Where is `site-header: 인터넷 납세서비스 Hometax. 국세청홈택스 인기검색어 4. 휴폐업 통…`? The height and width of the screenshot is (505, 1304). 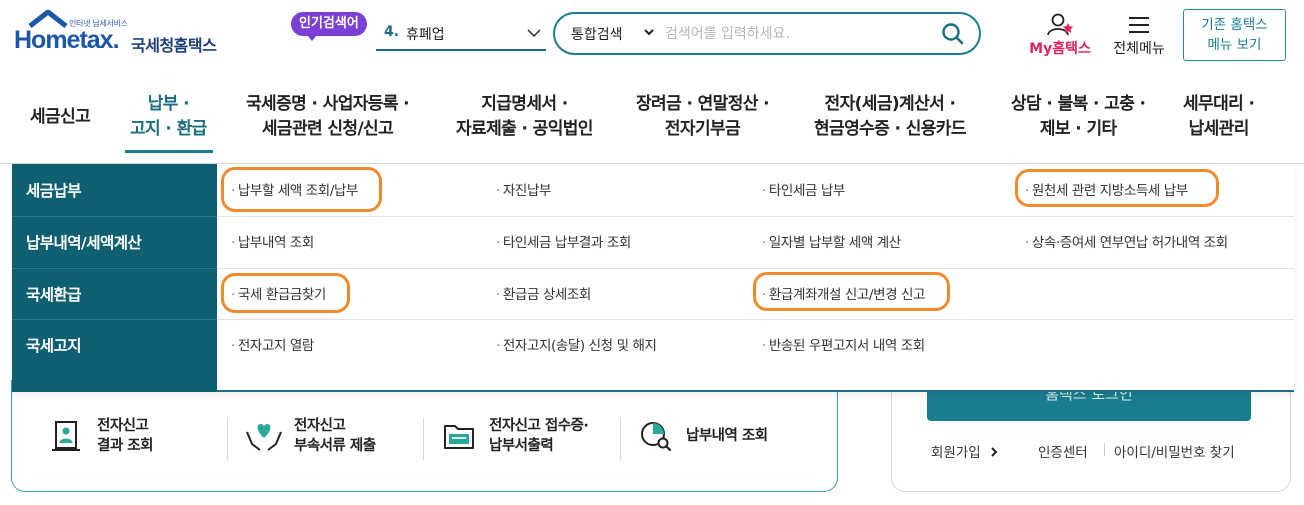 site-header: 인터넷 납세서비스 Hometax. 국세청홈택스 인기검색어 4. 휴폐업 통… is located at coordinates (652, 36).